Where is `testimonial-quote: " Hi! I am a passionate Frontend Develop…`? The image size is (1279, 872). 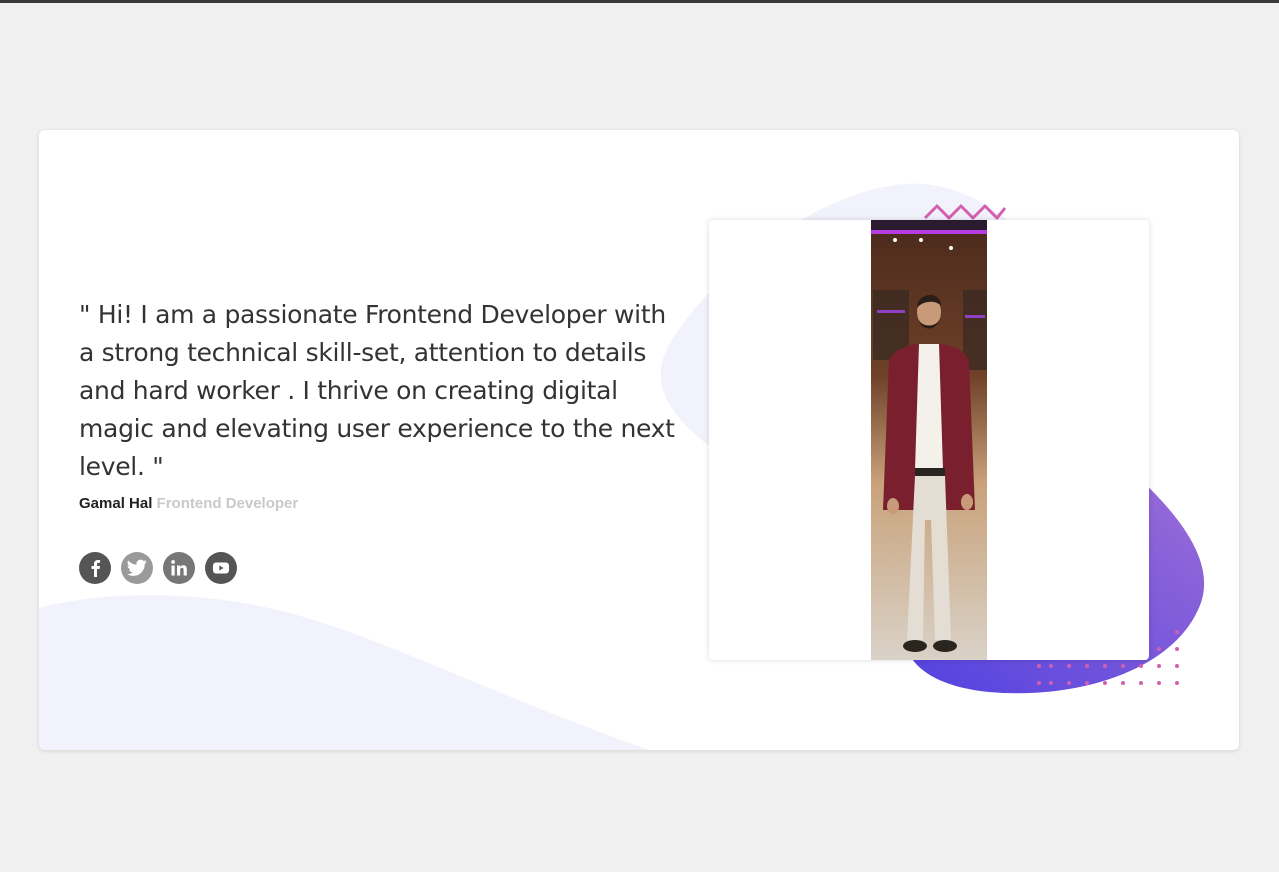
testimonial-quote: " Hi! I am a passionate Frontend Develop… is located at coordinates (377, 390).